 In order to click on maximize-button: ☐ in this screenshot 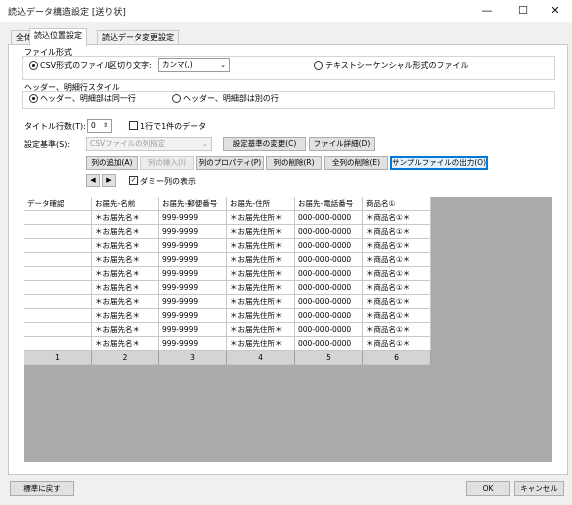, I will do `click(523, 11)`.